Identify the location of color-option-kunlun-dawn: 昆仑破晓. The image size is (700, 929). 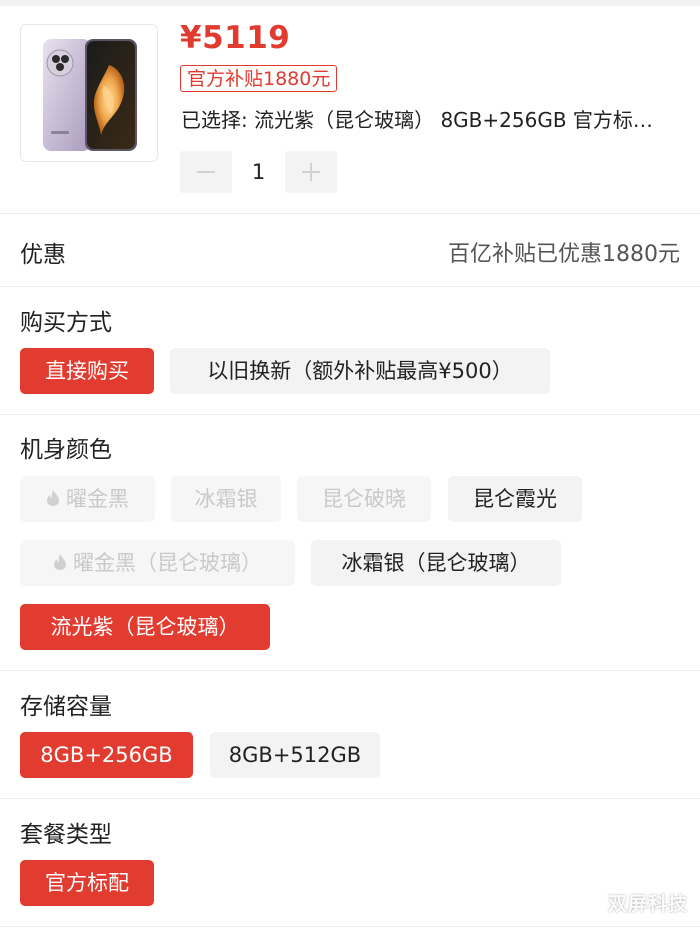
(364, 499).